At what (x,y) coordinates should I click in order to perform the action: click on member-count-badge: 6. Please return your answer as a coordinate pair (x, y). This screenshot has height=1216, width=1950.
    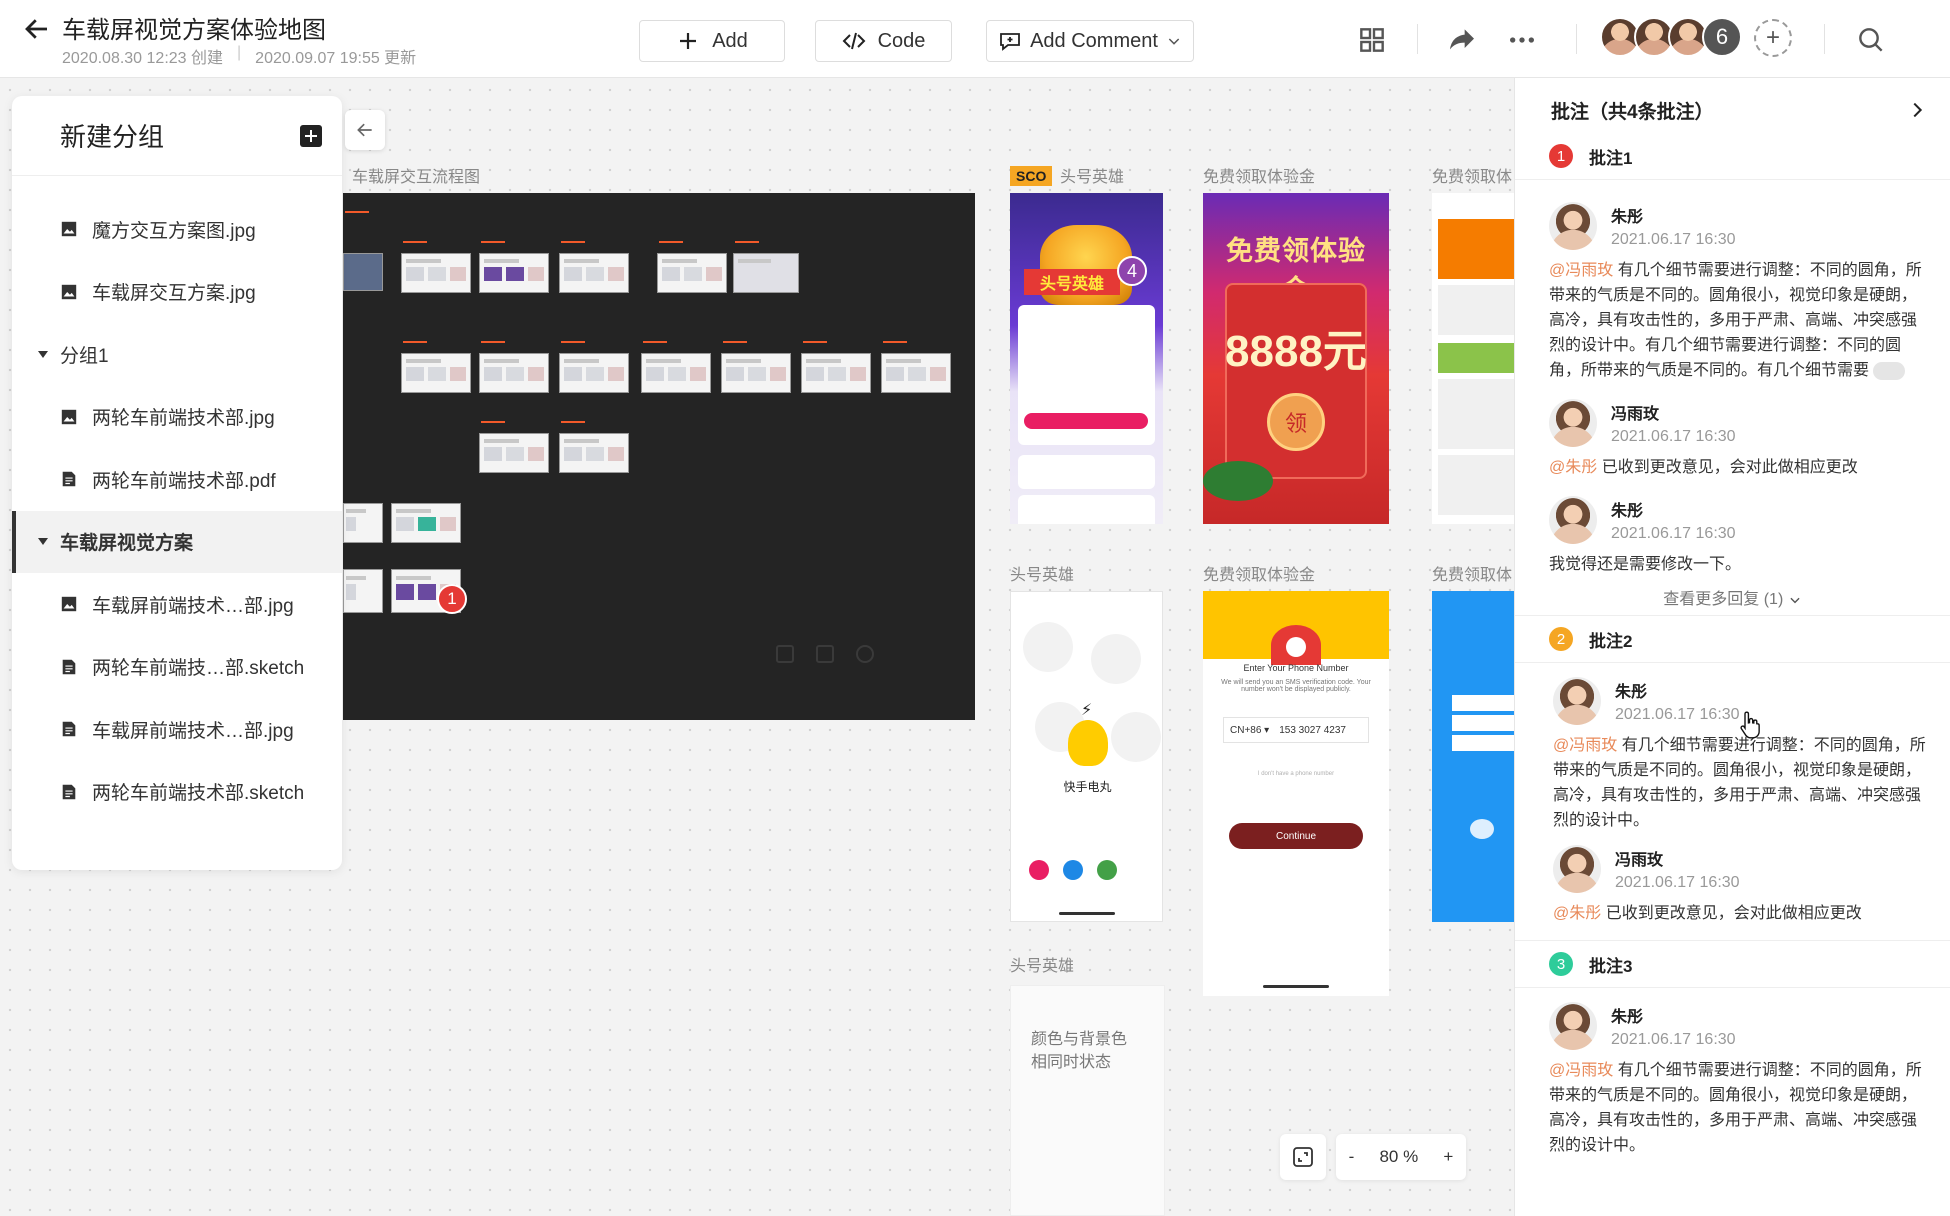
    Looking at the image, I should click on (1722, 37).